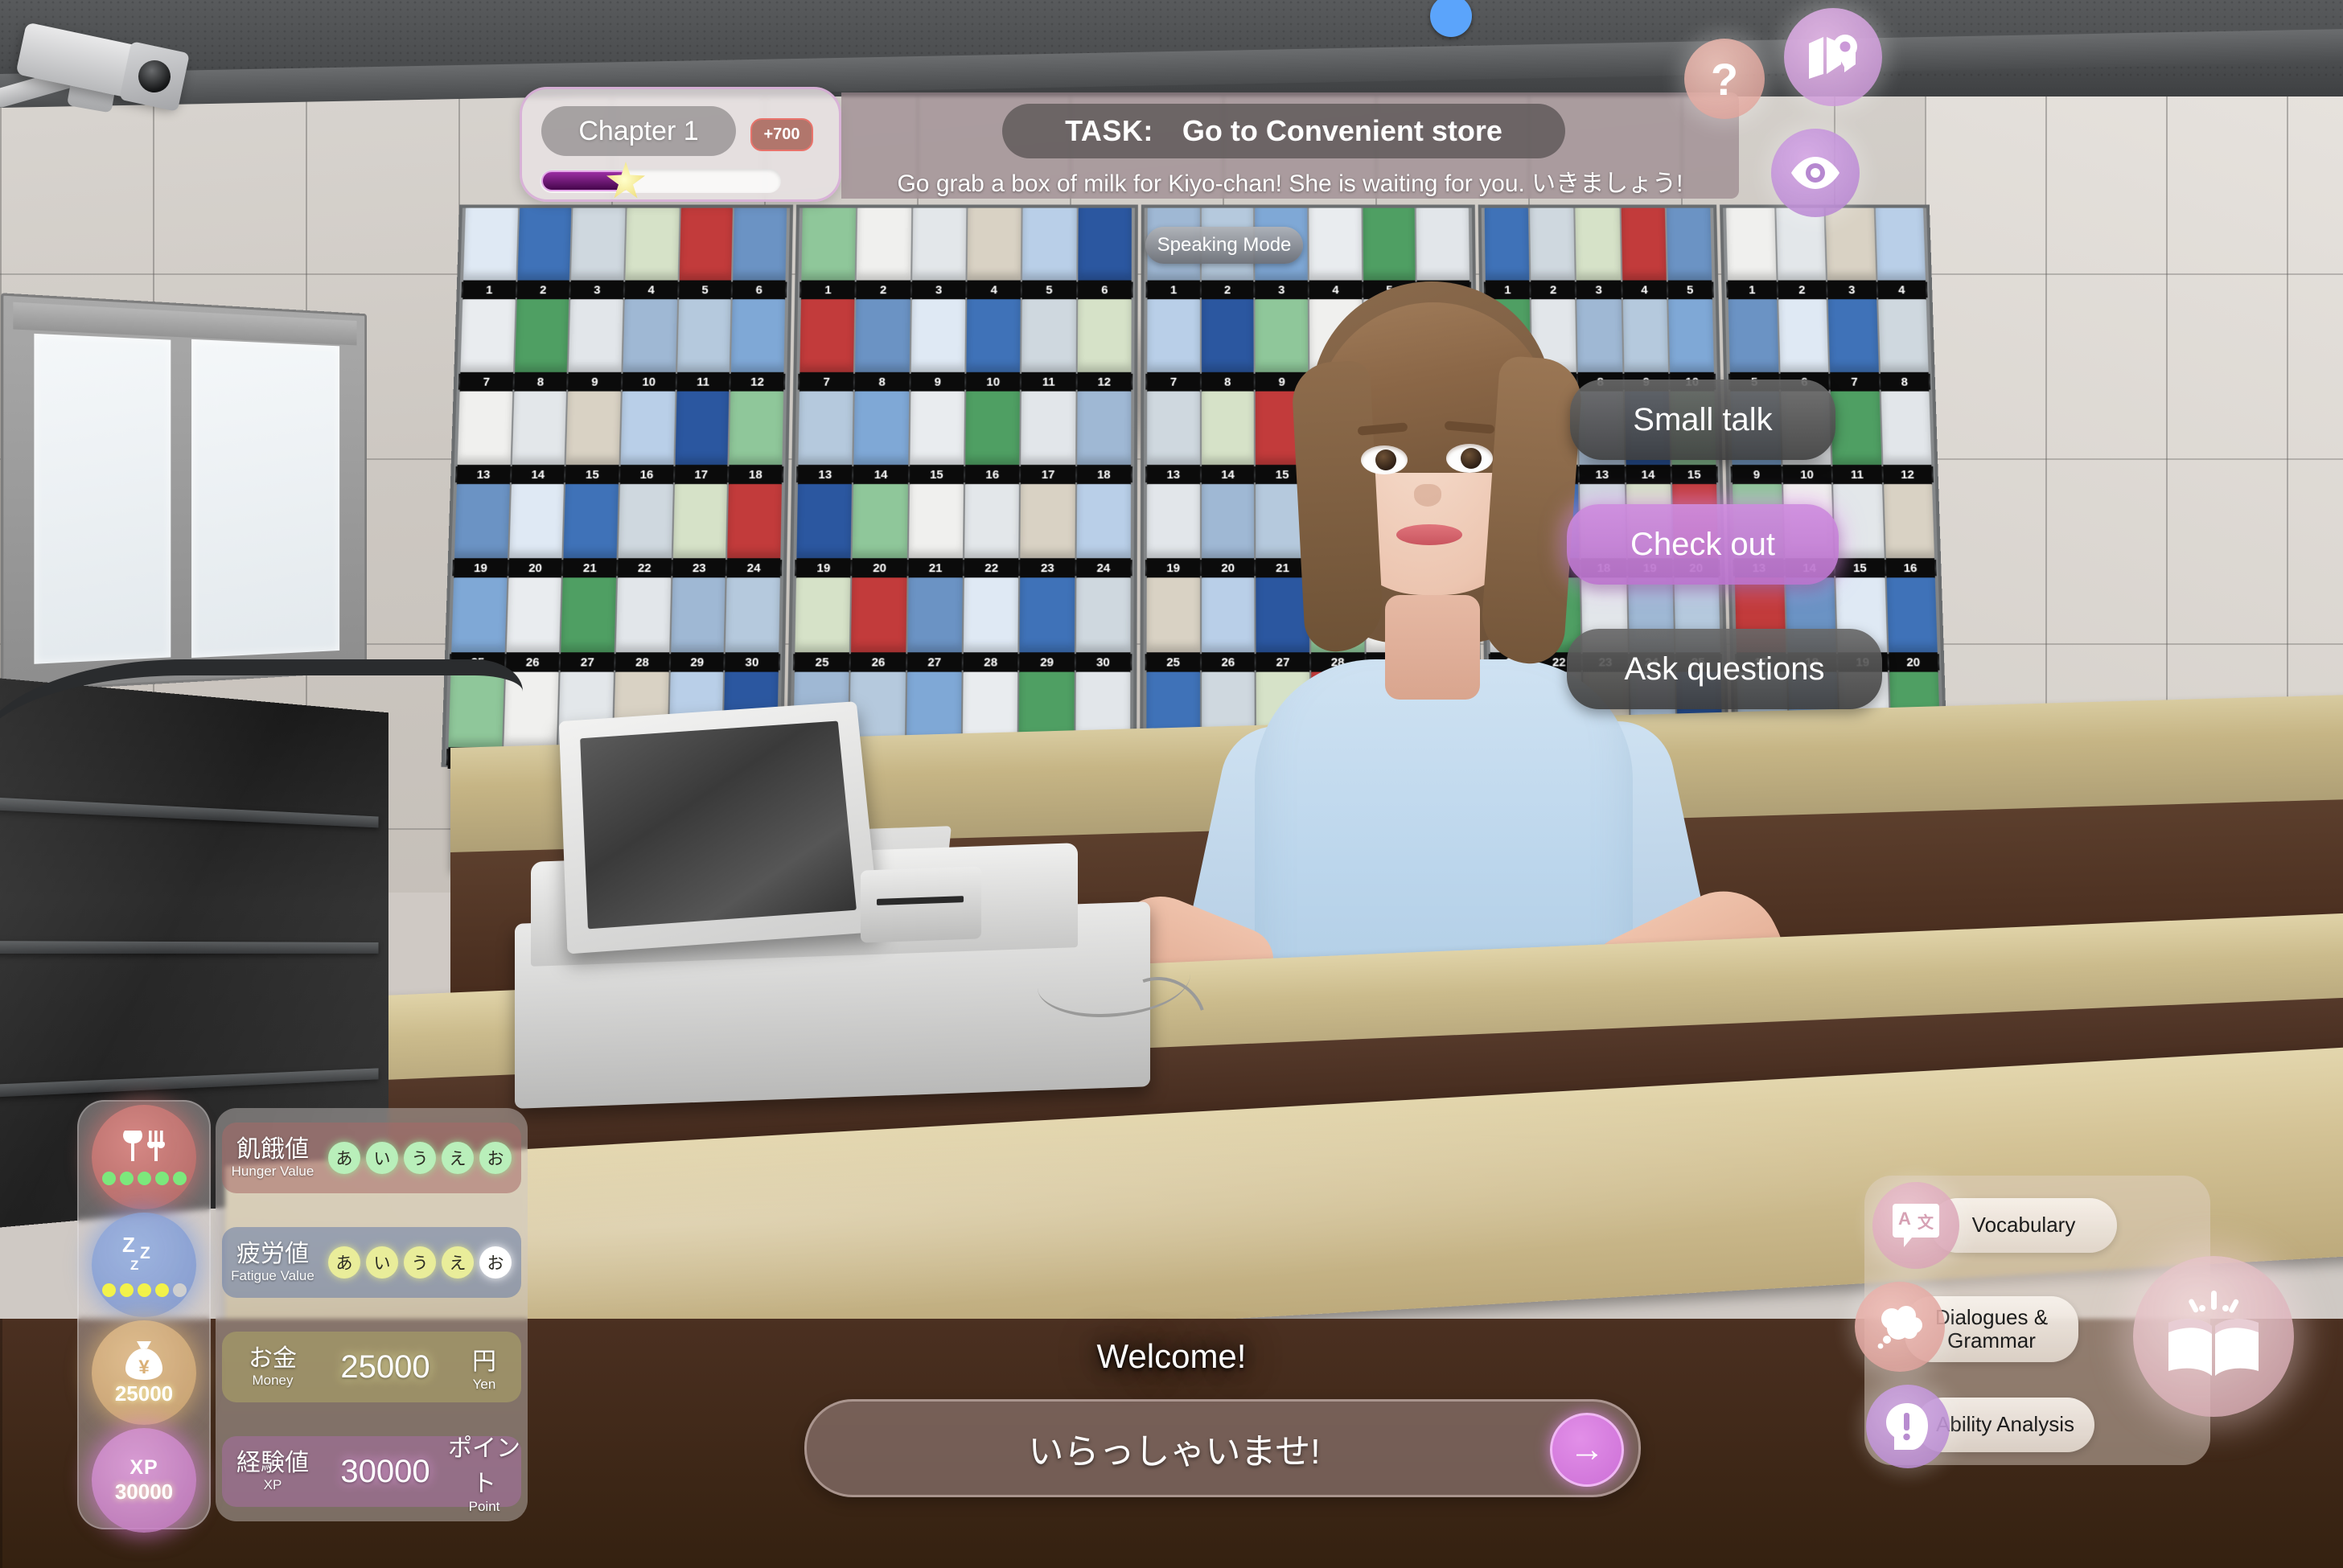  Describe the element at coordinates (2214, 1336) in the screenshot. I see `open-book-icon` at that location.